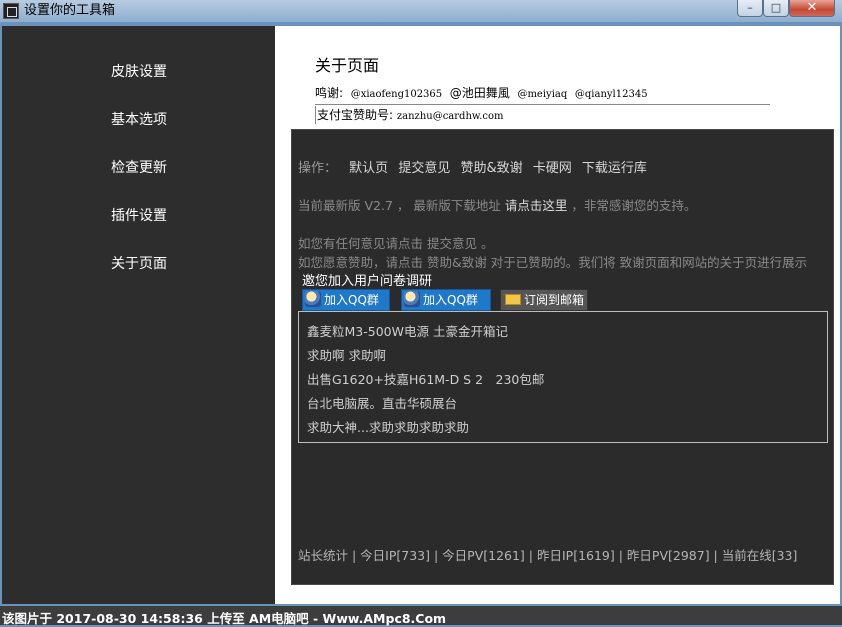 This screenshot has width=842, height=627. I want to click on app-icon, so click(11, 11).